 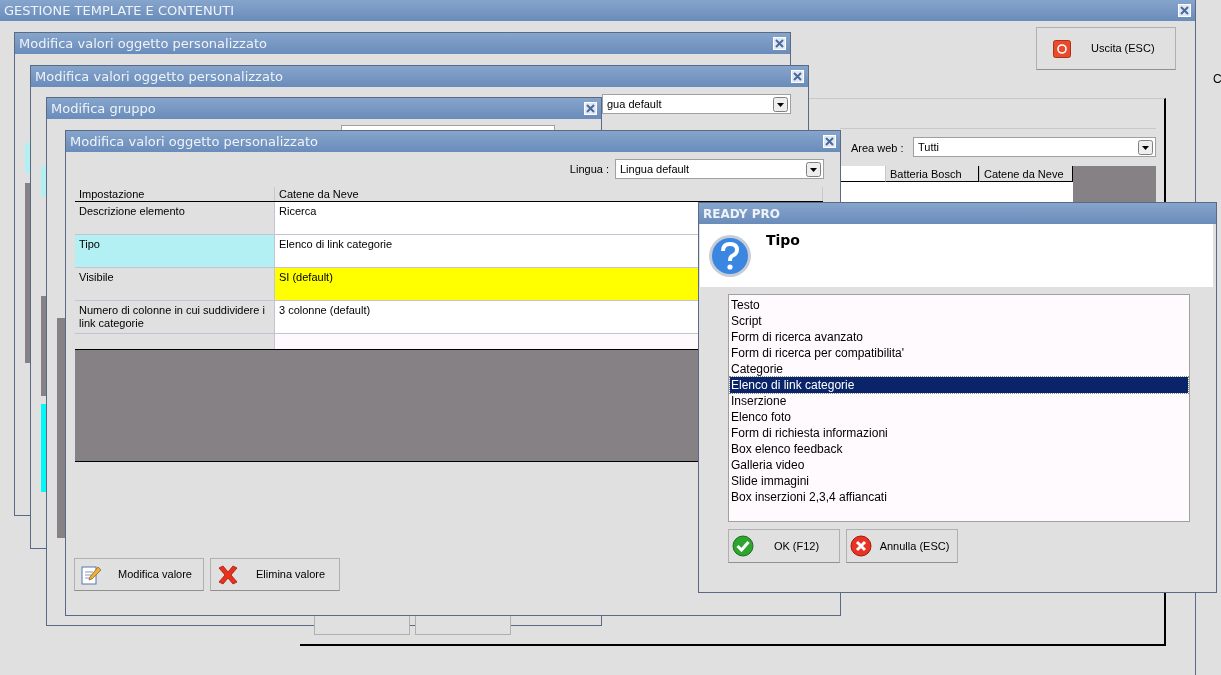 What do you see at coordinates (1062, 48) in the screenshot?
I see `power-icon` at bounding box center [1062, 48].